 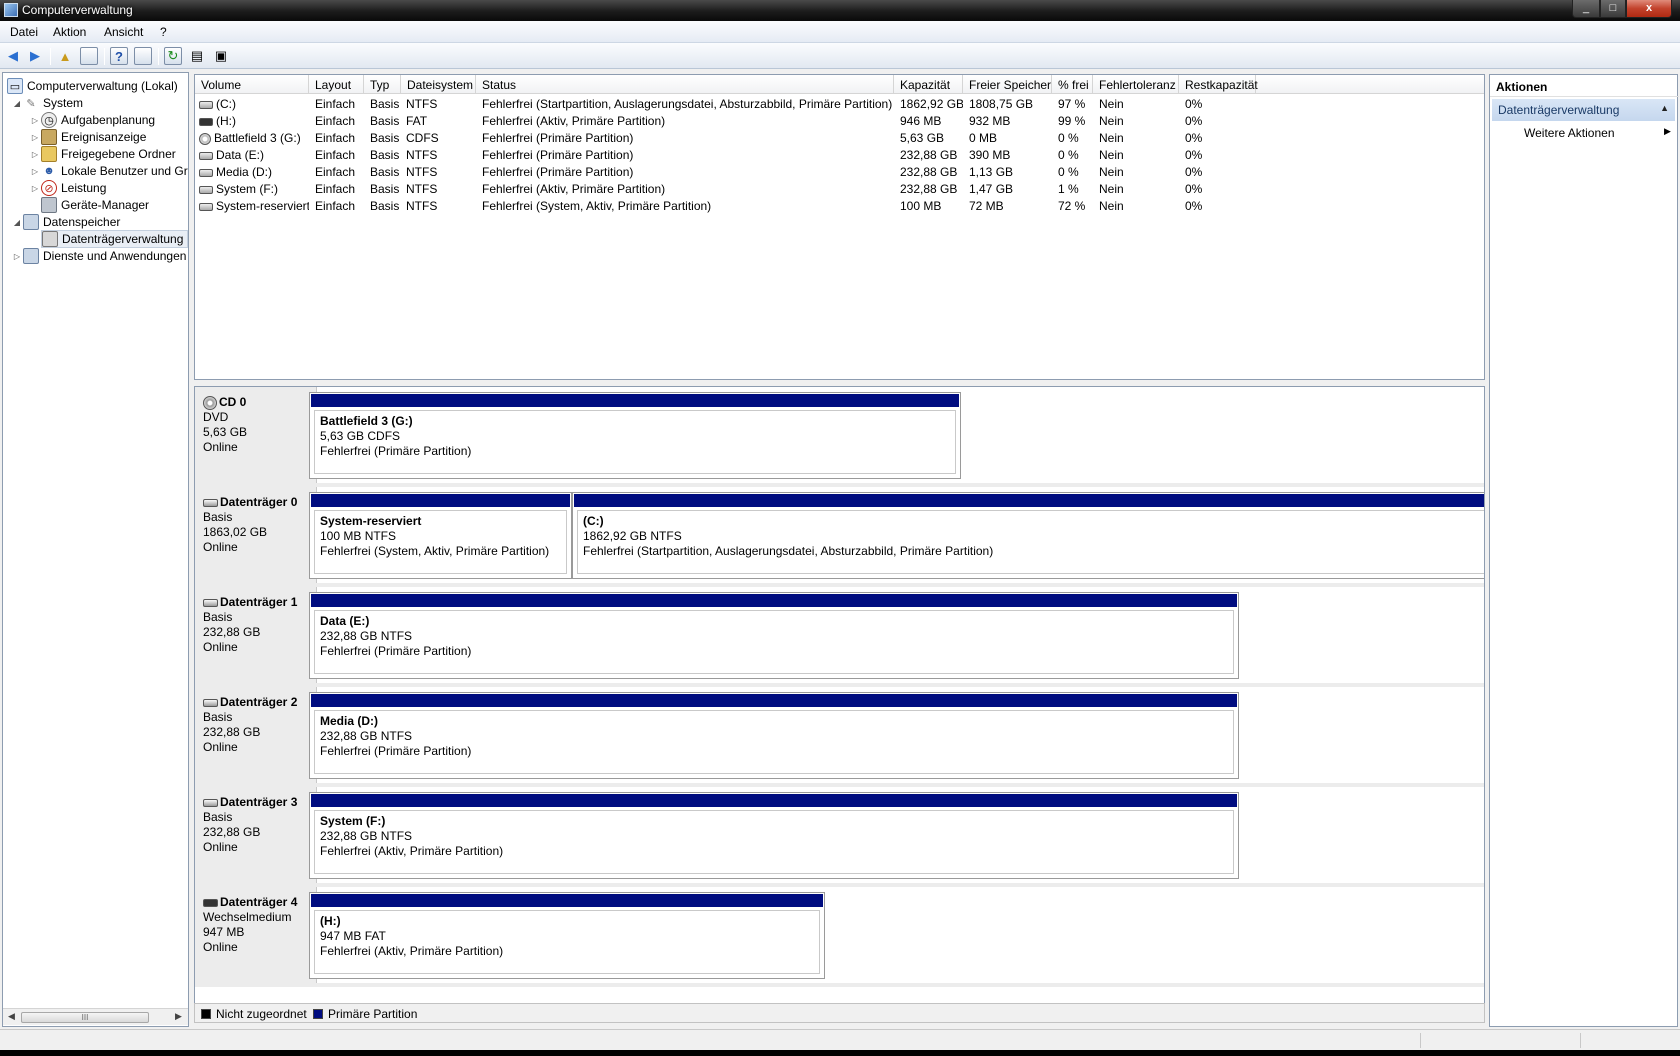 I want to click on tree-item-dienste-und-anwendungen: ▷ Dienste und Anwendungen, so click(x=98, y=256).